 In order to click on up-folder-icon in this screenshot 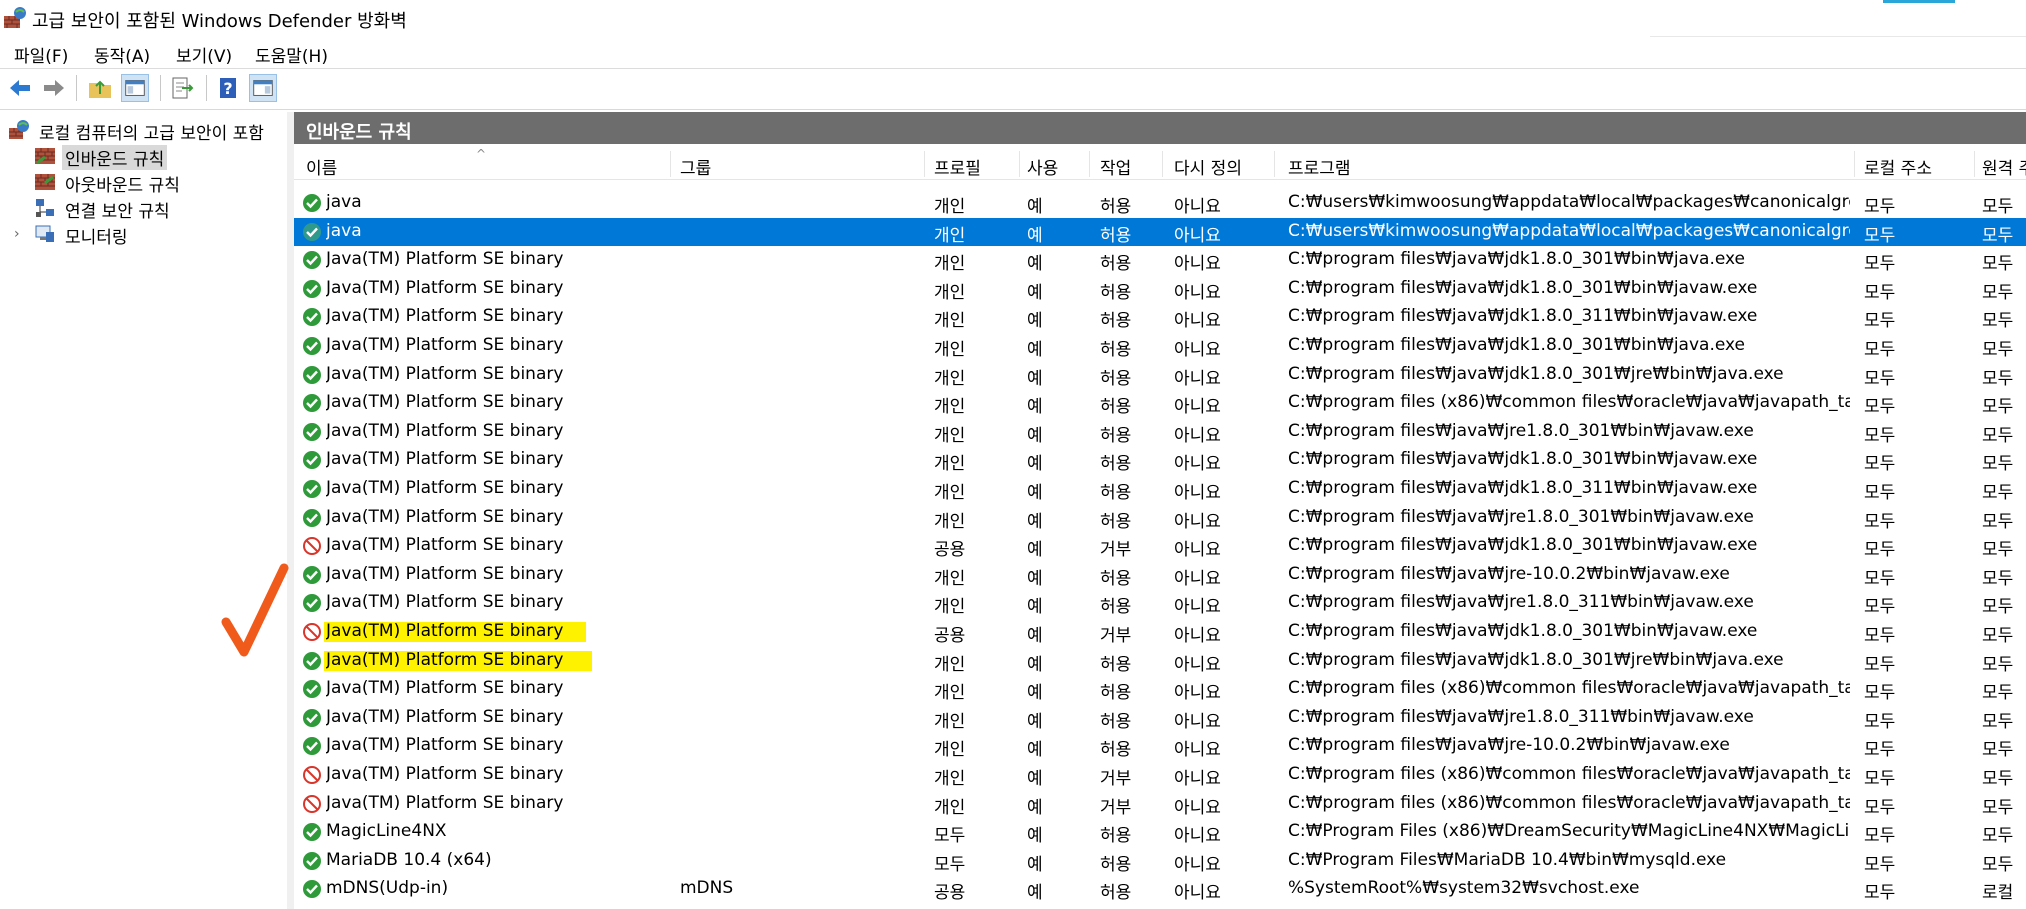, I will do `click(100, 88)`.